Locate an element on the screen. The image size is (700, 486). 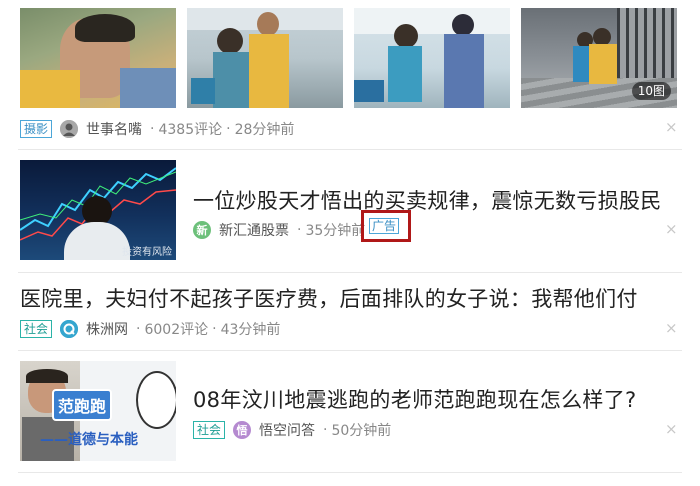
source-avatar: 新 is located at coordinates (202, 230).